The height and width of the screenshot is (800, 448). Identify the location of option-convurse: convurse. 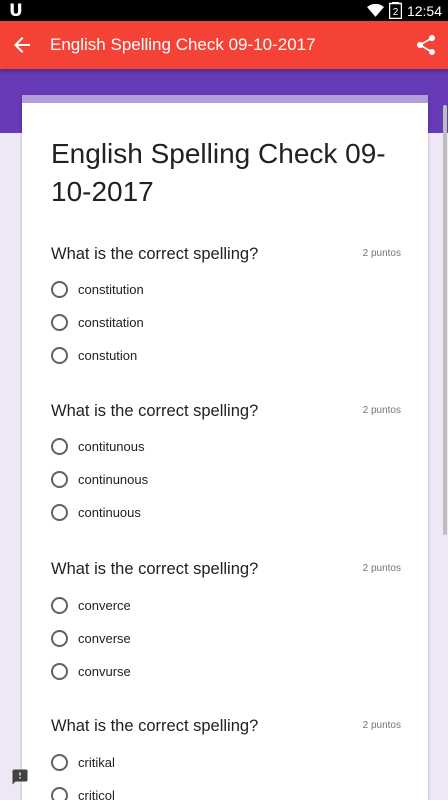
(91, 671).